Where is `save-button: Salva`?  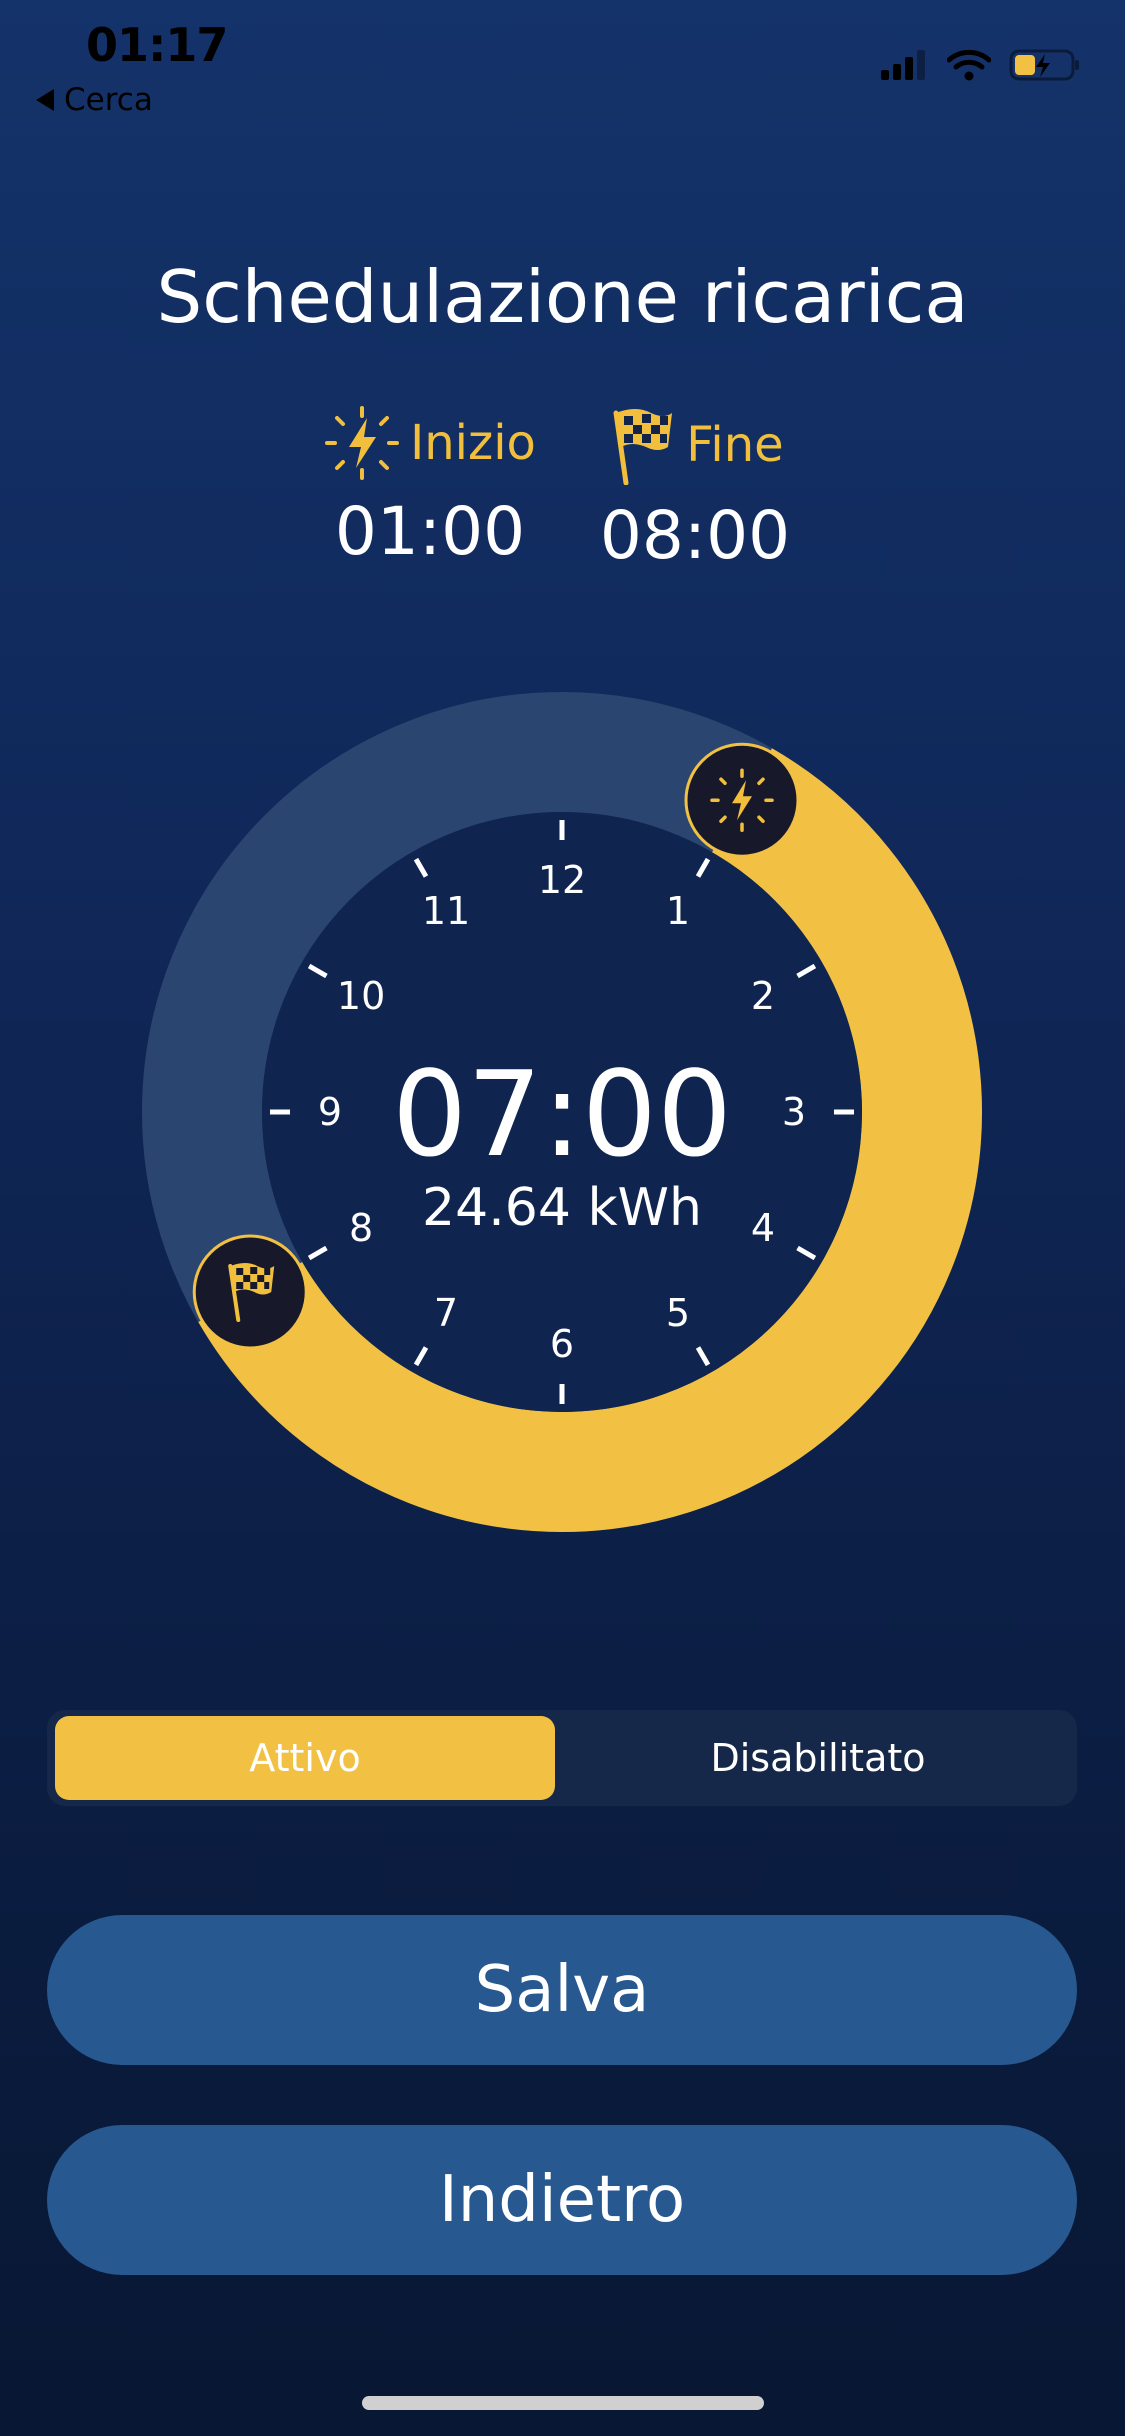
save-button: Salva is located at coordinates (562, 1990).